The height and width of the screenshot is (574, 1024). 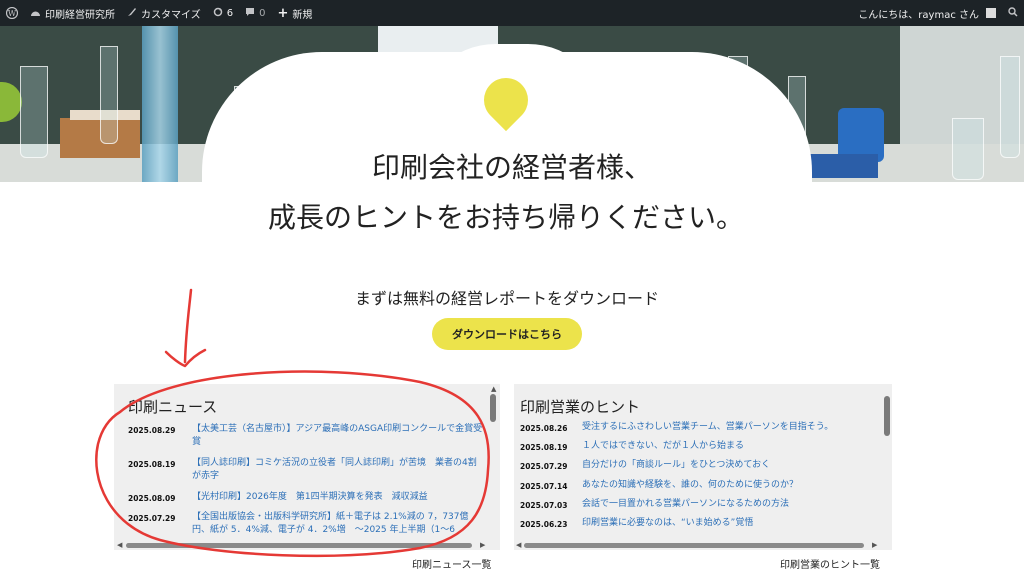 I want to click on site-name-menu: 印刷経営研究所, so click(x=72, y=13).